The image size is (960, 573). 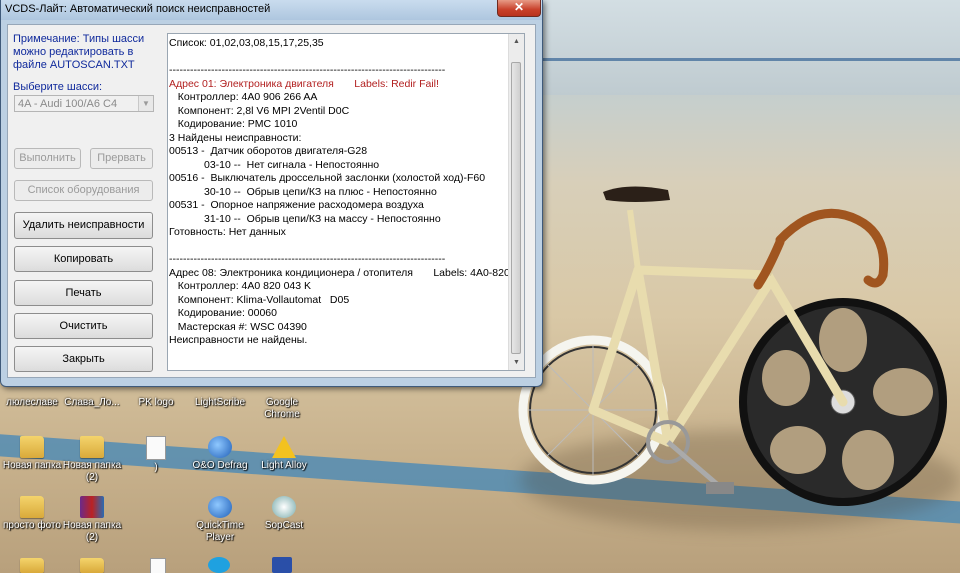 What do you see at coordinates (259, 299) in the screenshot?
I see `report-line: Компонент: Klima-Vollautomat D05` at bounding box center [259, 299].